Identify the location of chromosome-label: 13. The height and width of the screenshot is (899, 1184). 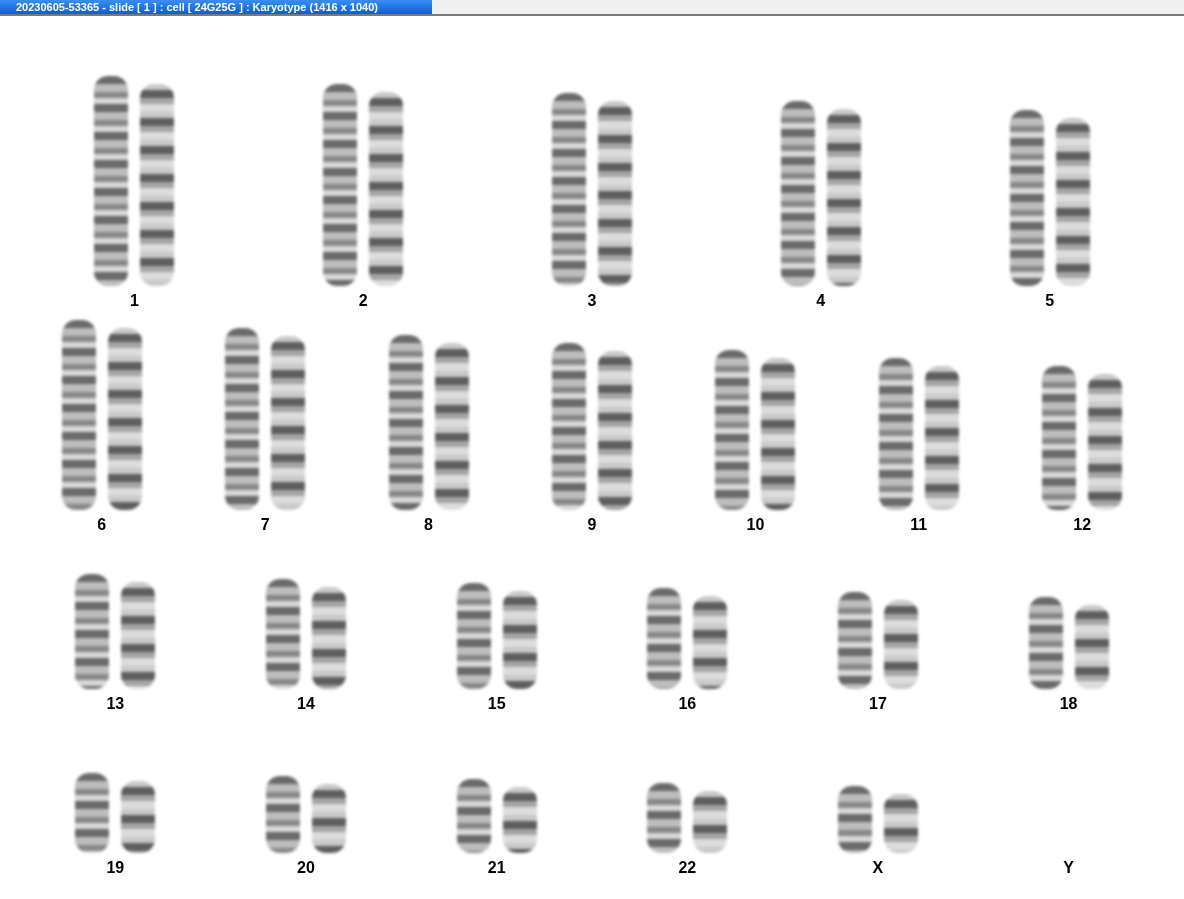
(115, 704).